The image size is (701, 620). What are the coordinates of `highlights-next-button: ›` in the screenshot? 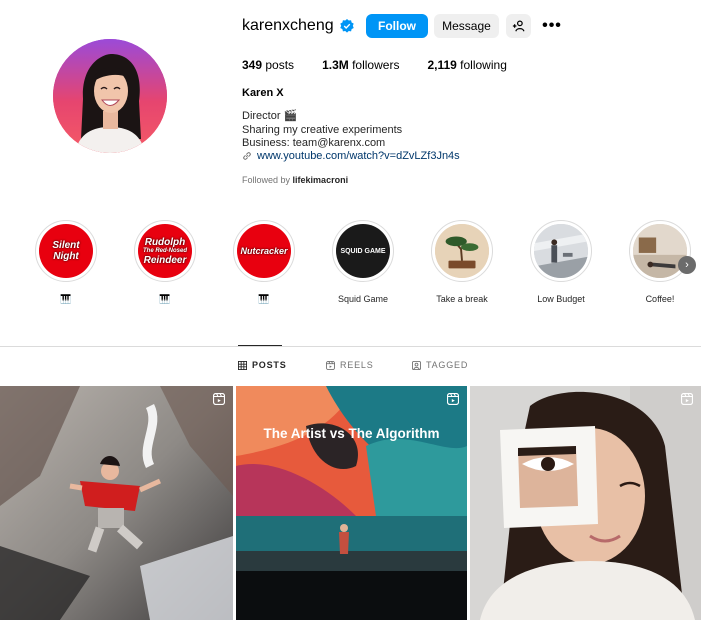 It's located at (687, 265).